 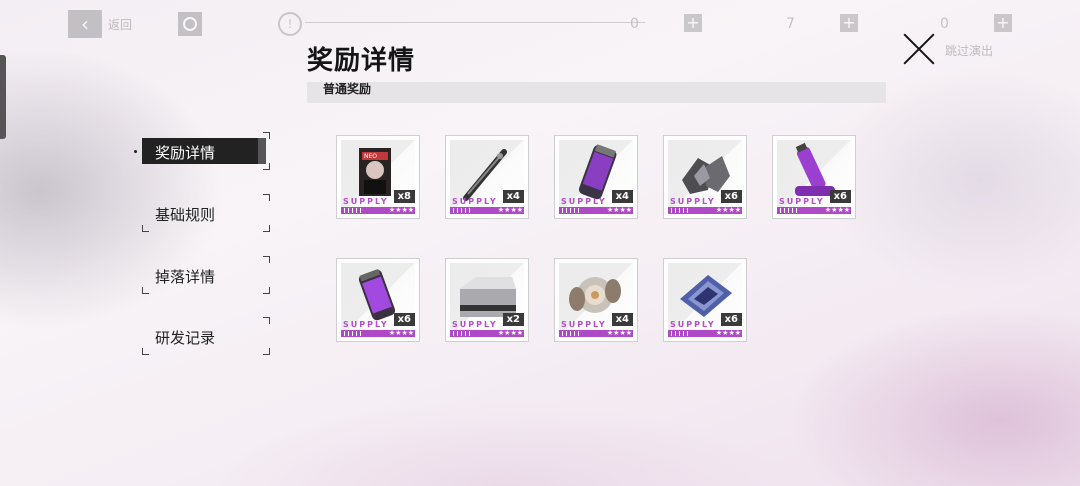 What do you see at coordinates (404, 196) in the screenshot?
I see `quantity-badge: x8` at bounding box center [404, 196].